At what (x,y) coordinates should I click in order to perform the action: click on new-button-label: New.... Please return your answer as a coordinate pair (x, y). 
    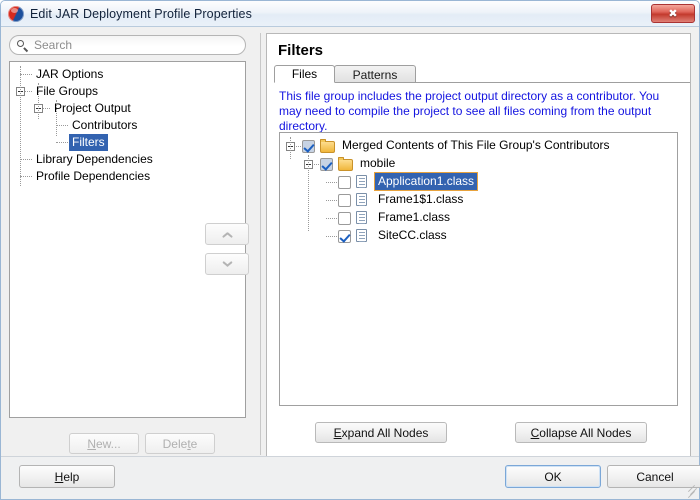
    Looking at the image, I should click on (104, 443).